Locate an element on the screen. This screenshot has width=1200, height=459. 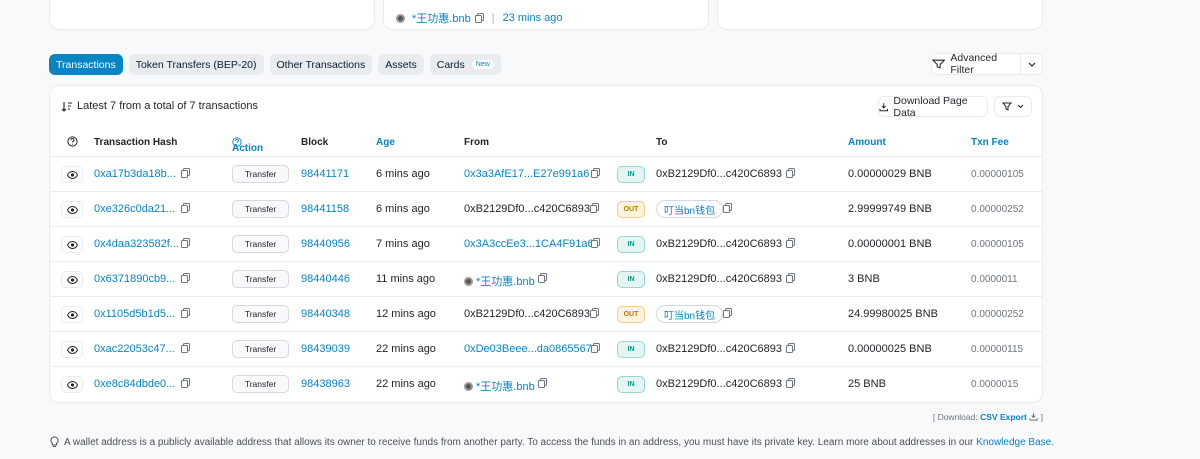
block-link: 98440446 is located at coordinates (325, 279).